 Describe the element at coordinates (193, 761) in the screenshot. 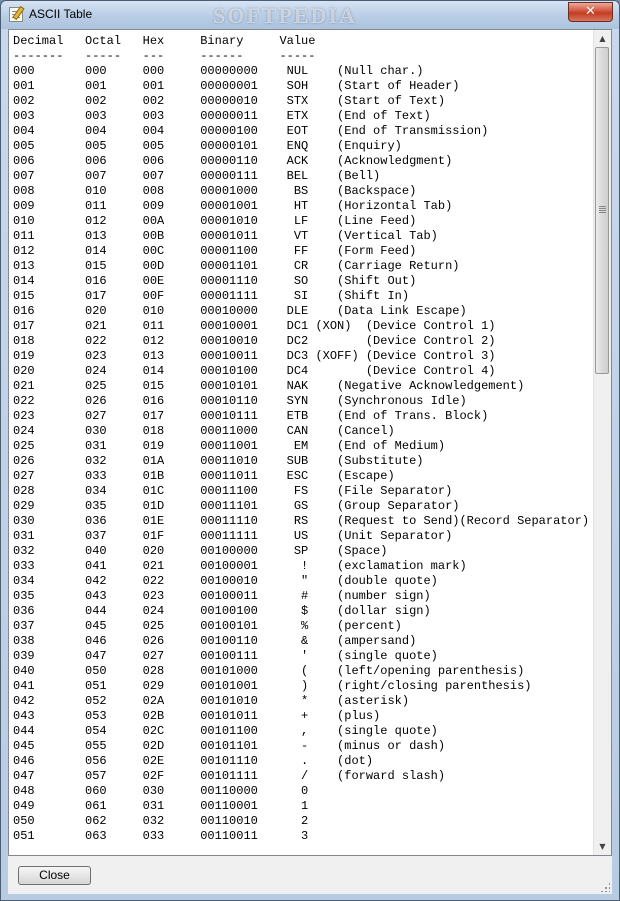

I see `table-row: 046 056 02E 00101110 . (dot)` at that location.